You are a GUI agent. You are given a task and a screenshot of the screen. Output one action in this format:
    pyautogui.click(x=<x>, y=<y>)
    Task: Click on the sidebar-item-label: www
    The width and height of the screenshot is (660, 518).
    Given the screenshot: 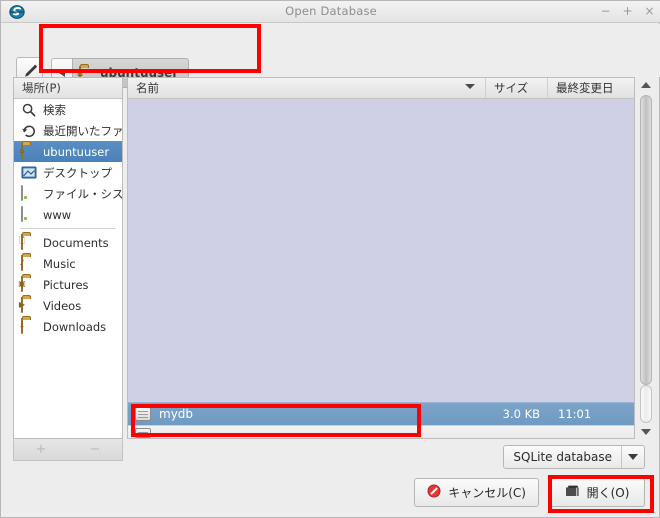 What is the action you would take?
    pyautogui.click(x=57, y=214)
    